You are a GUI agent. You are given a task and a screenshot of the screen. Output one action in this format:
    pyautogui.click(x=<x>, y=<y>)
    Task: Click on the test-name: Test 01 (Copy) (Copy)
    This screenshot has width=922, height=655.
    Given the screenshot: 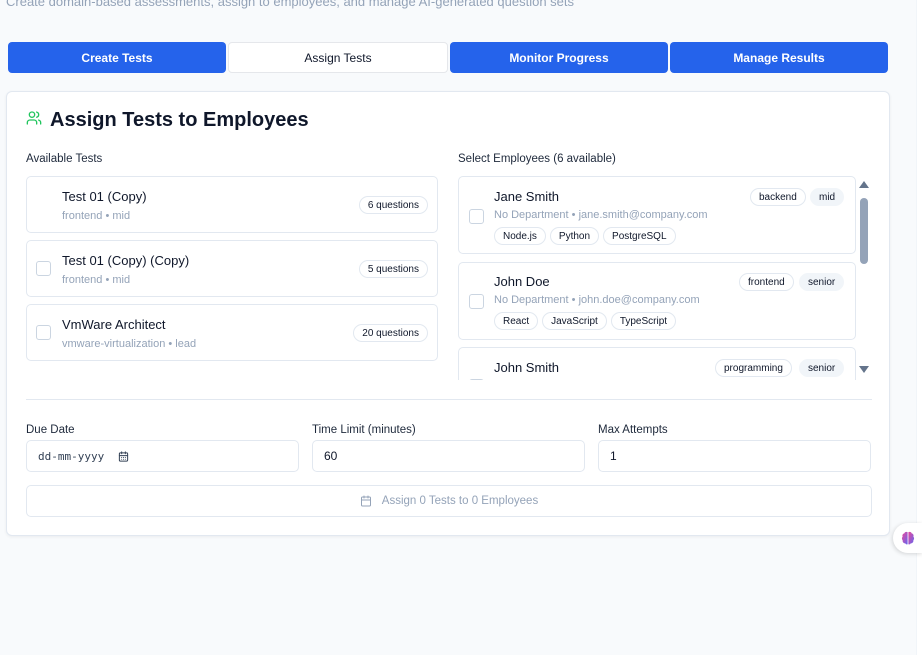 What is the action you would take?
    pyautogui.click(x=126, y=260)
    